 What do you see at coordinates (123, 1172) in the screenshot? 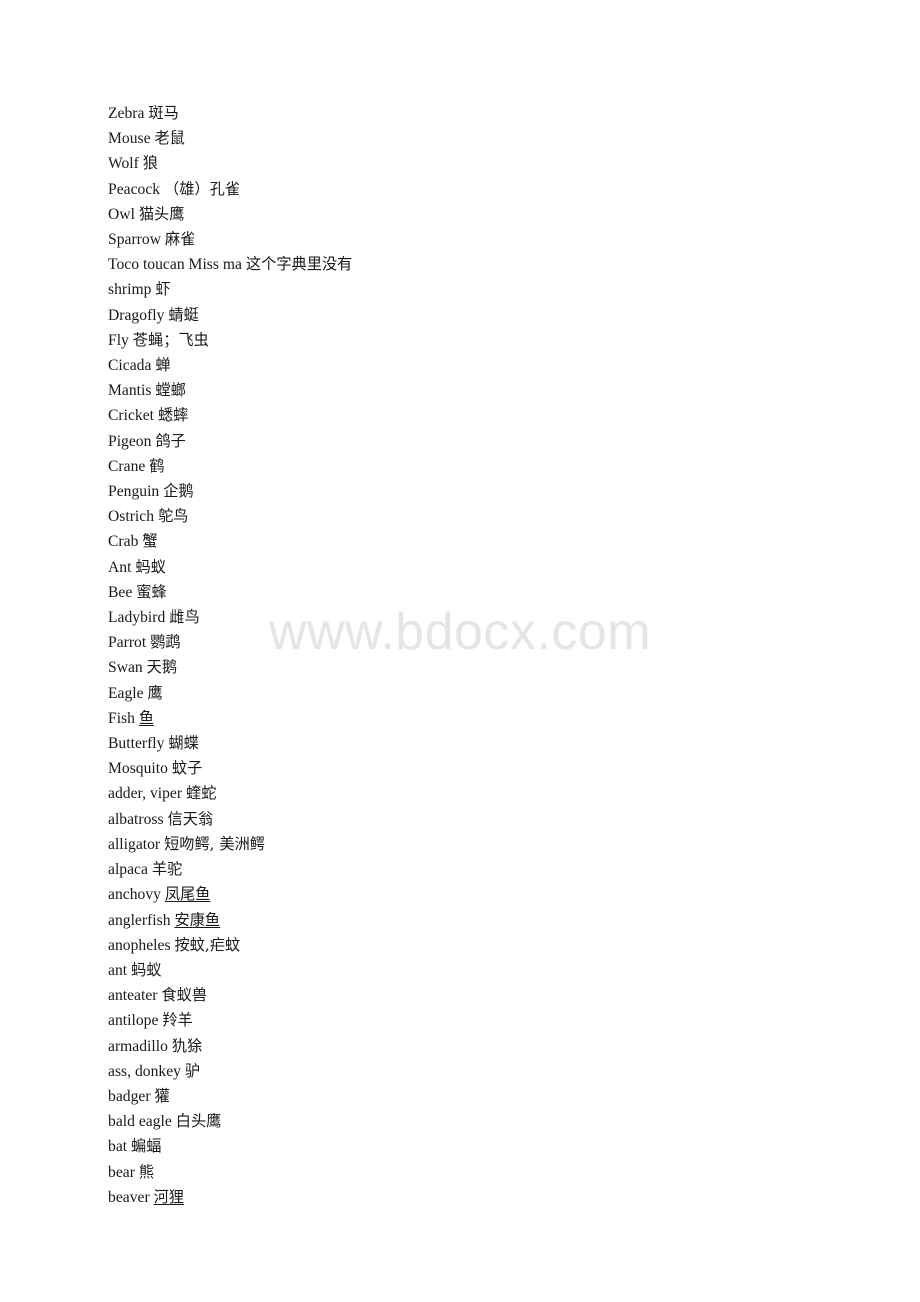
I see `entry-term: bear` at bounding box center [123, 1172].